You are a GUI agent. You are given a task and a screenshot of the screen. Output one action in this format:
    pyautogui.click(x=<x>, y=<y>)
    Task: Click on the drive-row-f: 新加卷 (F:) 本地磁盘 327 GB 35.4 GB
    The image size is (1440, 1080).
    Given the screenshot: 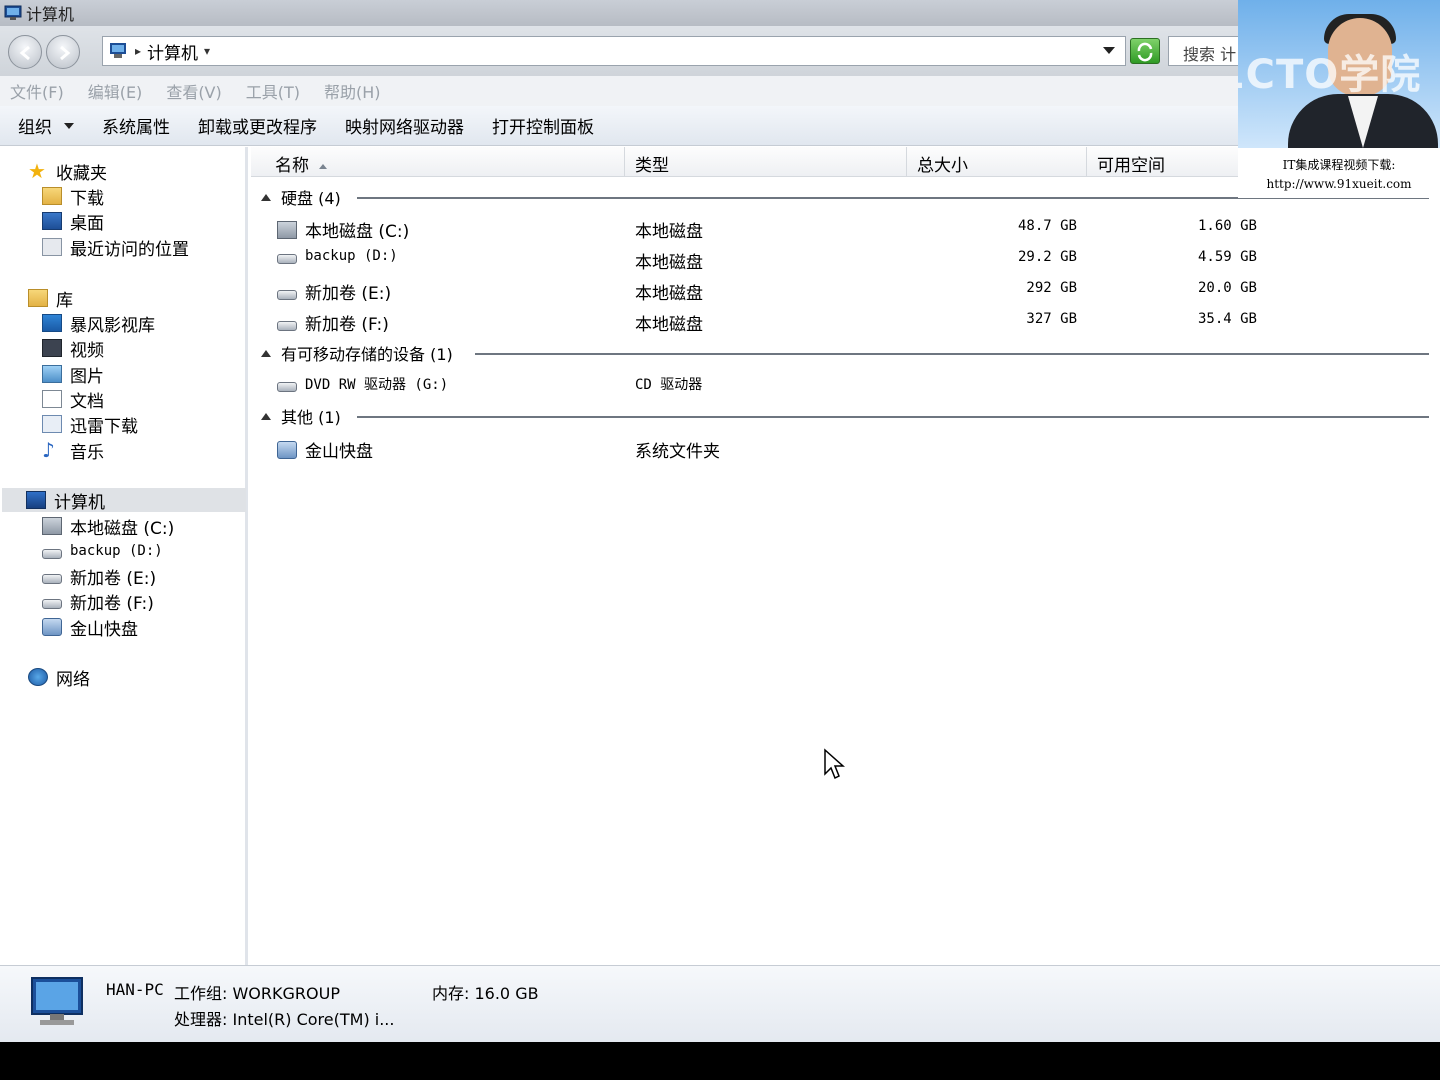 What is the action you would take?
    pyautogui.click(x=845, y=321)
    